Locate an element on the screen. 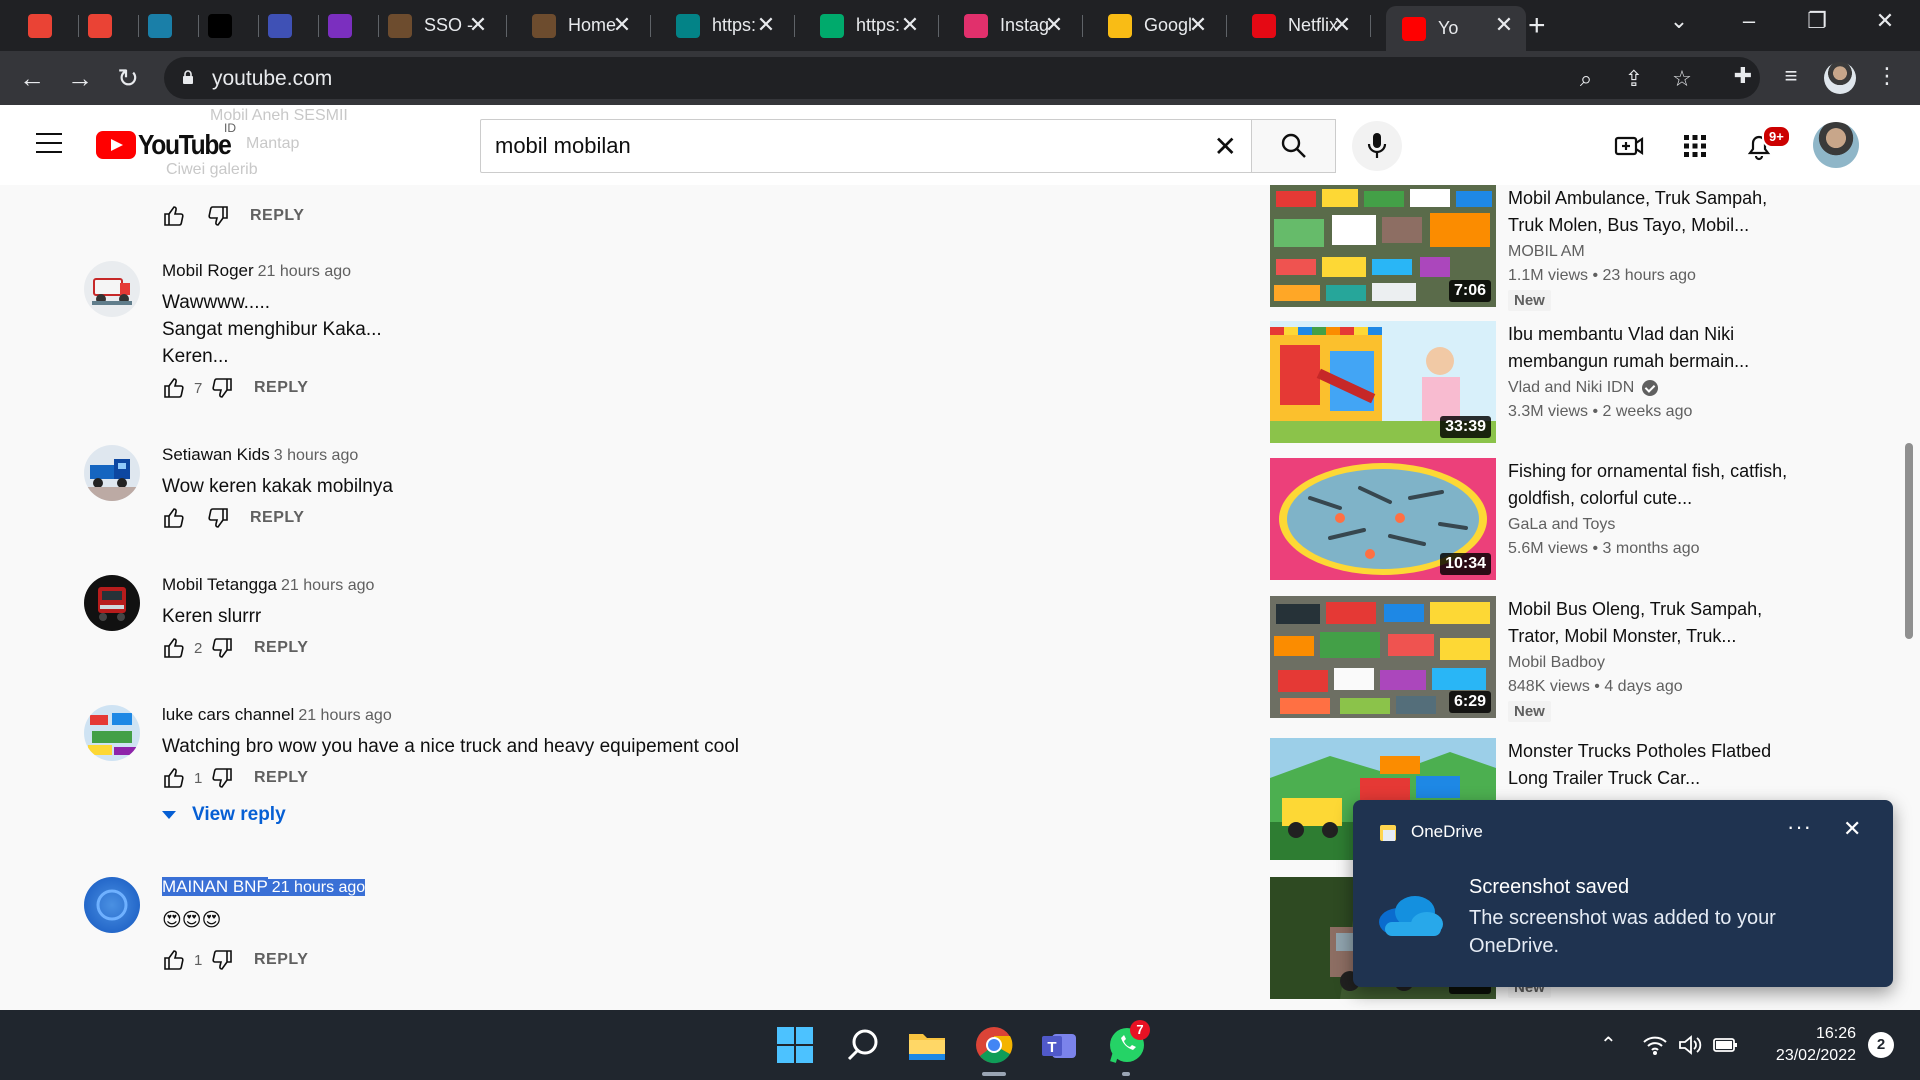  toast-close-icon: ✕ is located at coordinates (1852, 829).